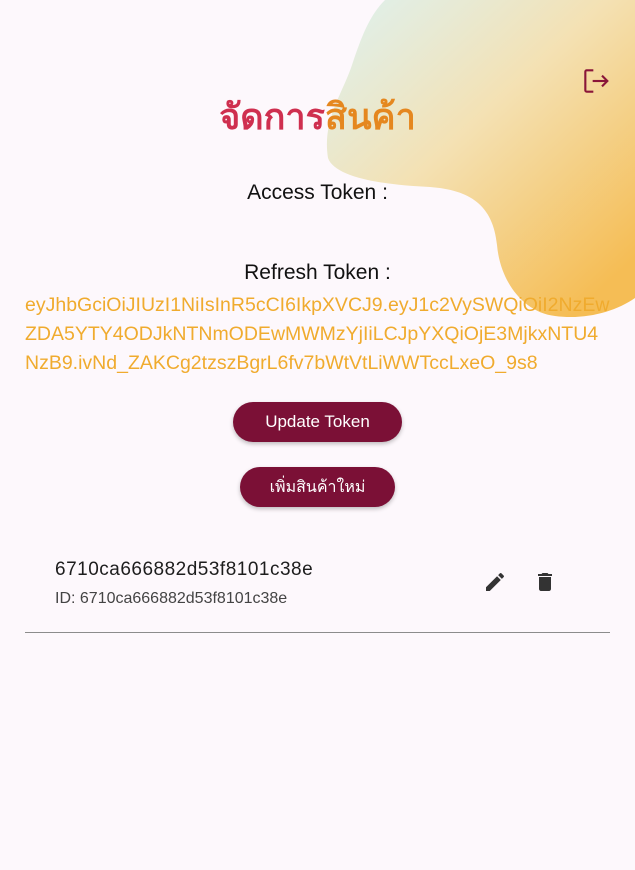 Image resolution: width=635 pixels, height=870 pixels. I want to click on product-id: ID: 6710ca666882d53f8101c38e, so click(171, 598).